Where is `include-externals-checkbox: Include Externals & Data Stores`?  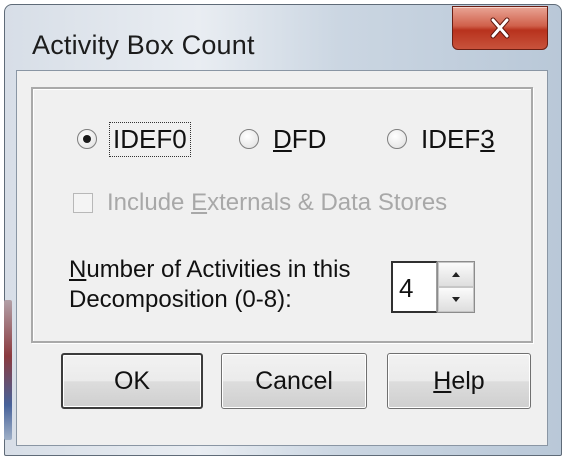 include-externals-checkbox: Include Externals & Data Stores is located at coordinates (260, 203).